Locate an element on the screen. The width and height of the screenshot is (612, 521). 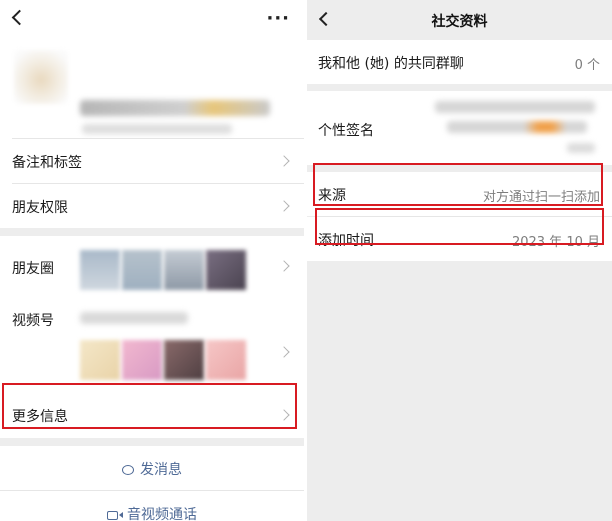
signature-row: 个性签名 is located at coordinates (459, 128).